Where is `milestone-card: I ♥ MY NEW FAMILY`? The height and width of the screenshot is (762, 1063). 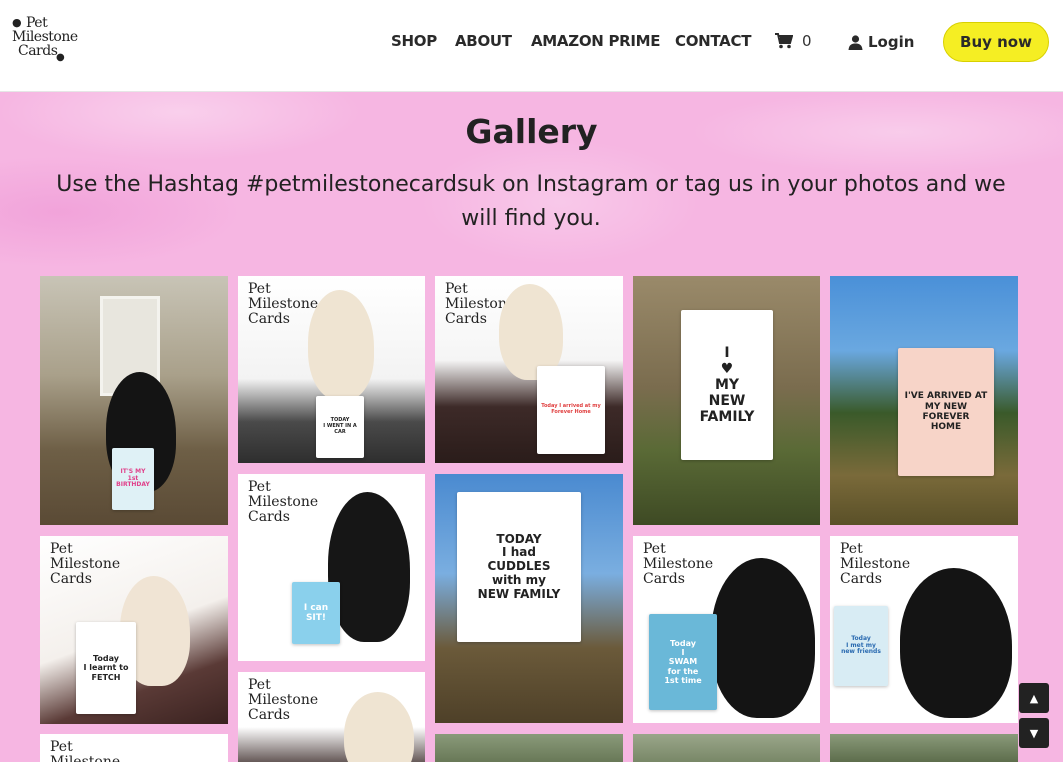
milestone-card: I ♥ MY NEW FAMILY is located at coordinates (727, 385).